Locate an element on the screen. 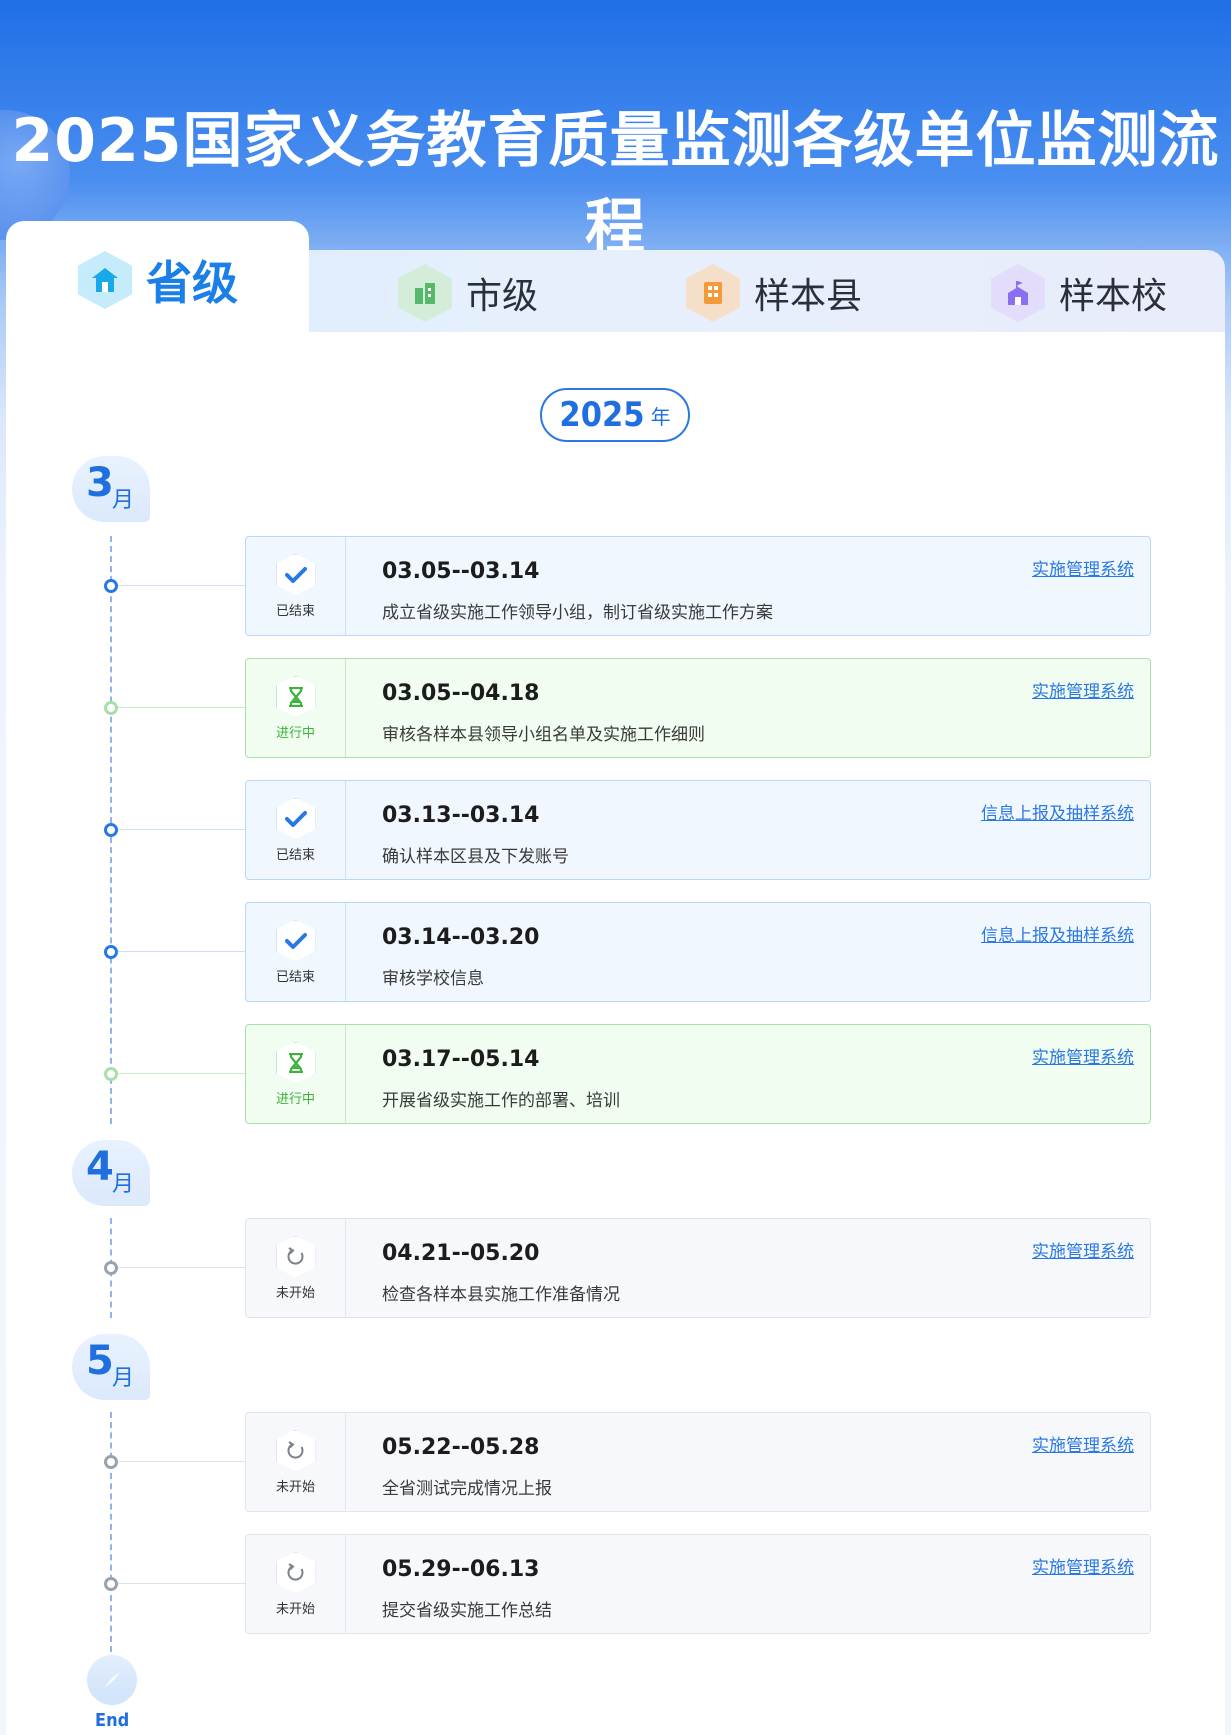 The width and height of the screenshot is (1231, 1735). task-description: 审核各样本县领导小组名单及实施工作细则 is located at coordinates (543, 735).